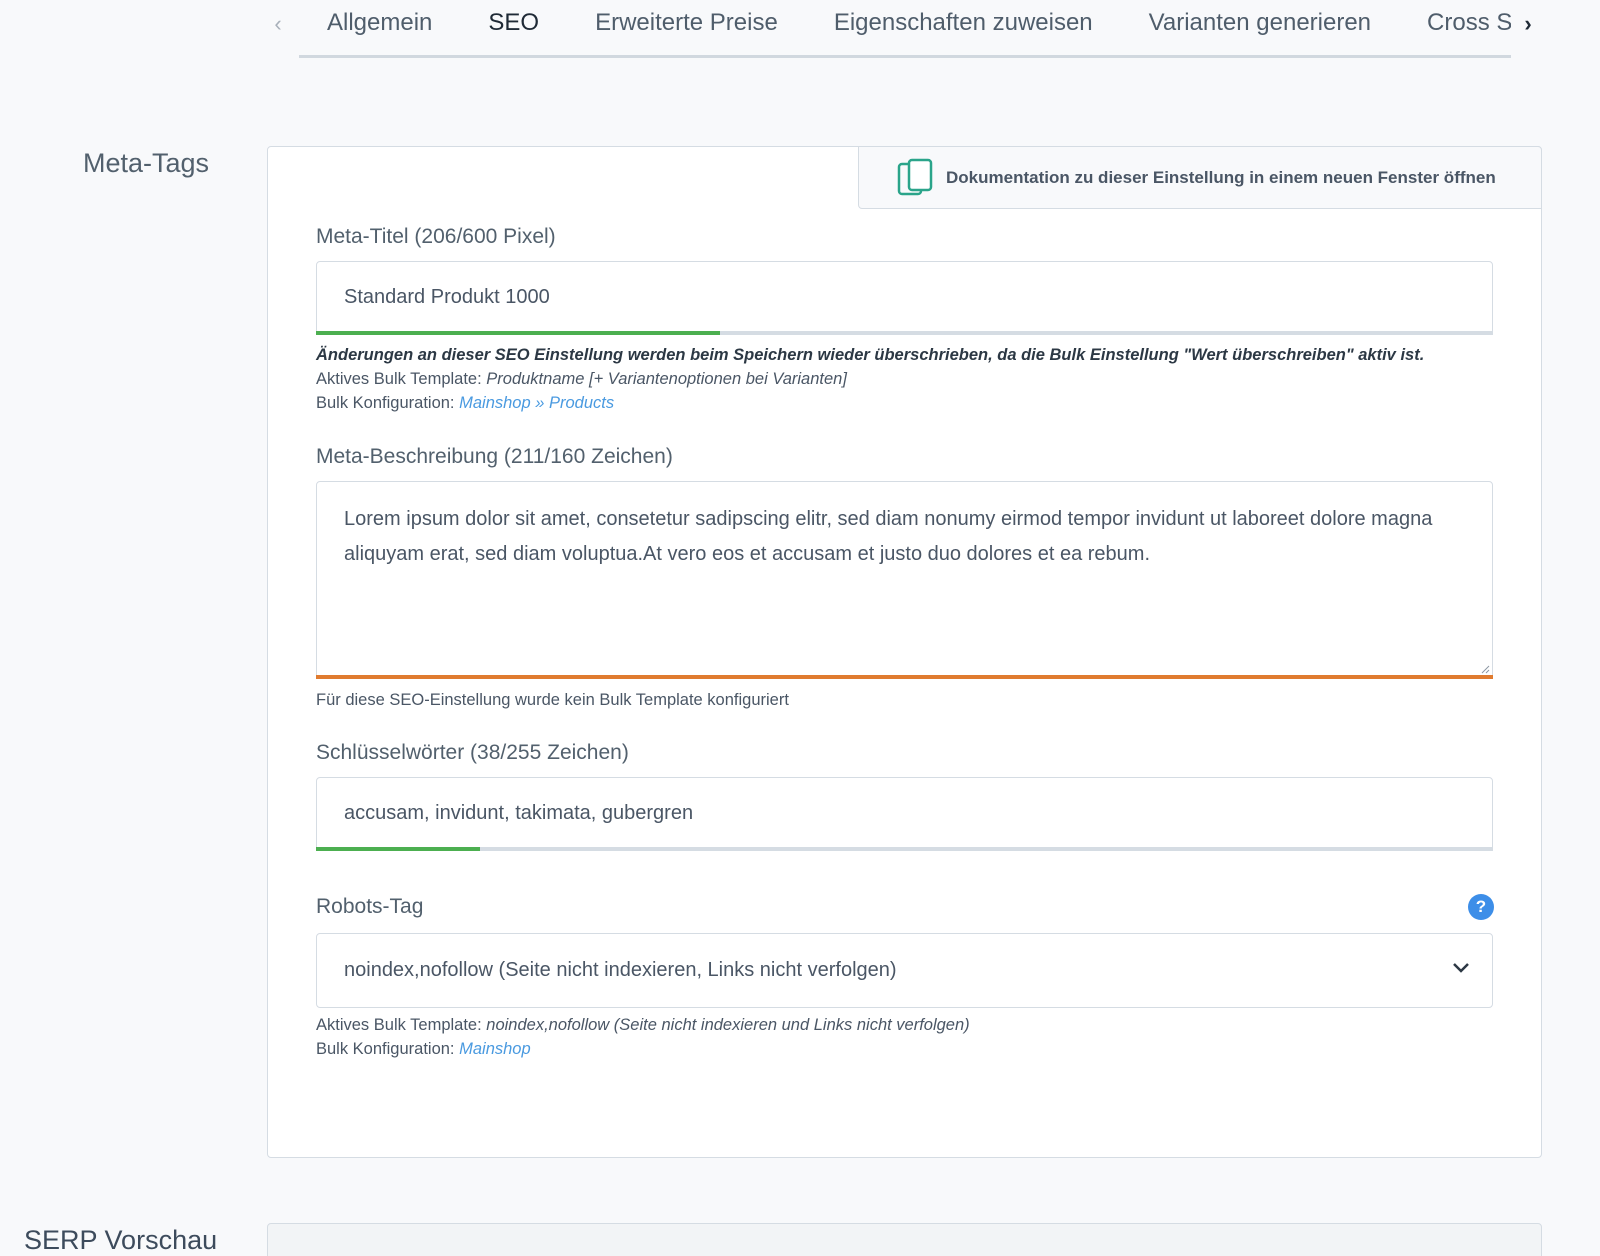 The width and height of the screenshot is (1600, 1256). Describe the element at coordinates (278, 24) in the screenshot. I see `chevron-left-icon: ‹` at that location.